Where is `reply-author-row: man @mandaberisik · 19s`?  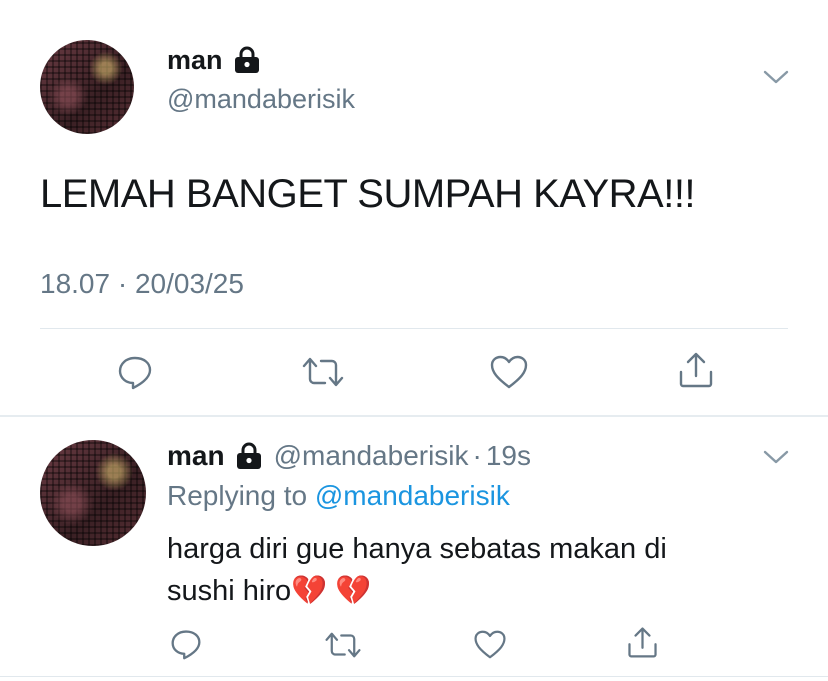 reply-author-row: man @mandaberisik · 19s is located at coordinates (349, 456).